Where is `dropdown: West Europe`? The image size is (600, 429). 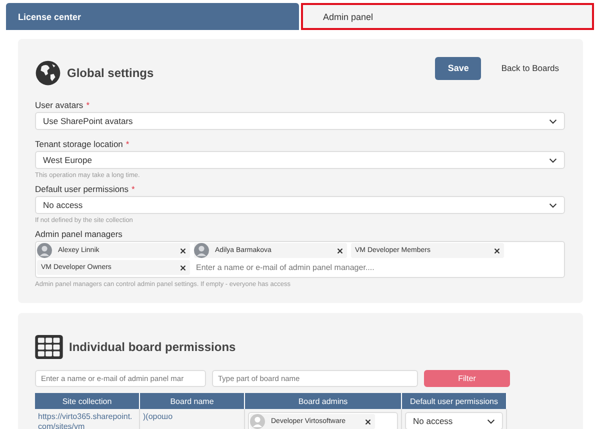 dropdown: West Europe is located at coordinates (300, 160).